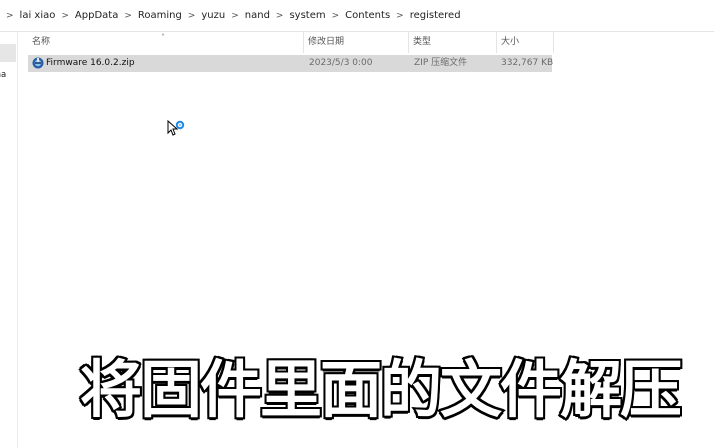  Describe the element at coordinates (41, 42) in the screenshot. I see `column-header-name-label: 名称` at that location.